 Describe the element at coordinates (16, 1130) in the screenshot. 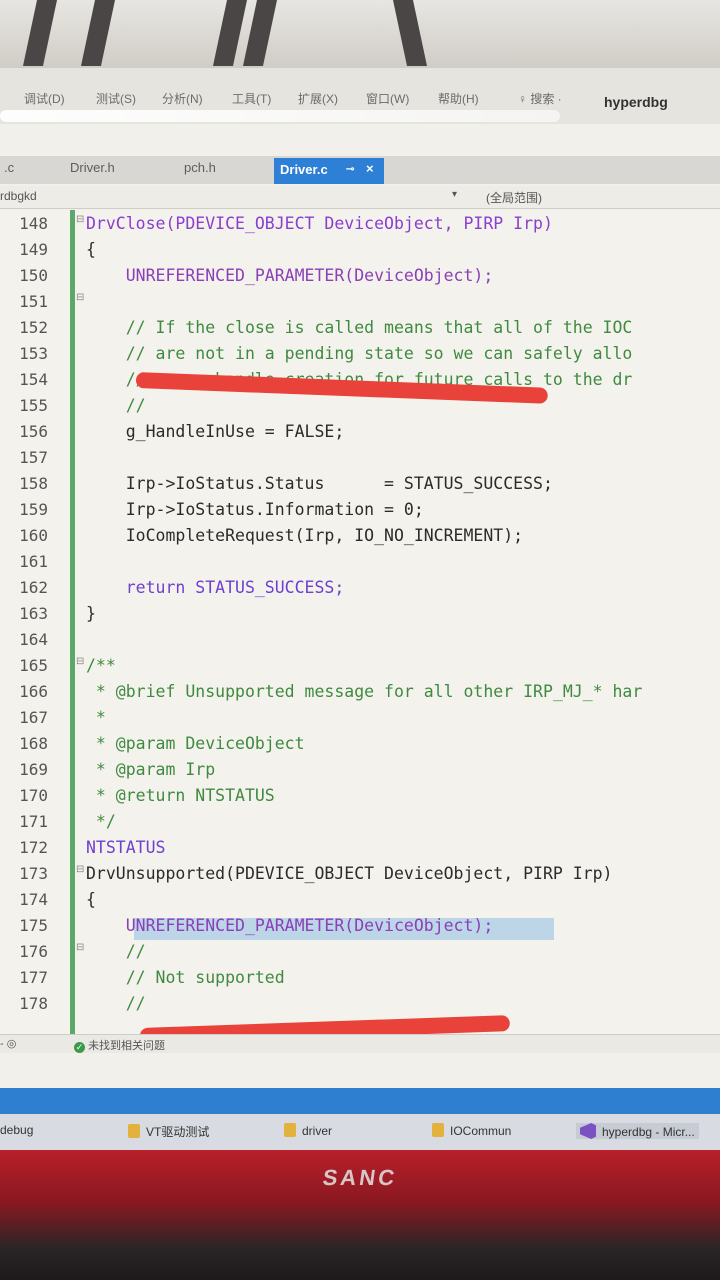

I see `taskbar-item-debug: debug` at that location.